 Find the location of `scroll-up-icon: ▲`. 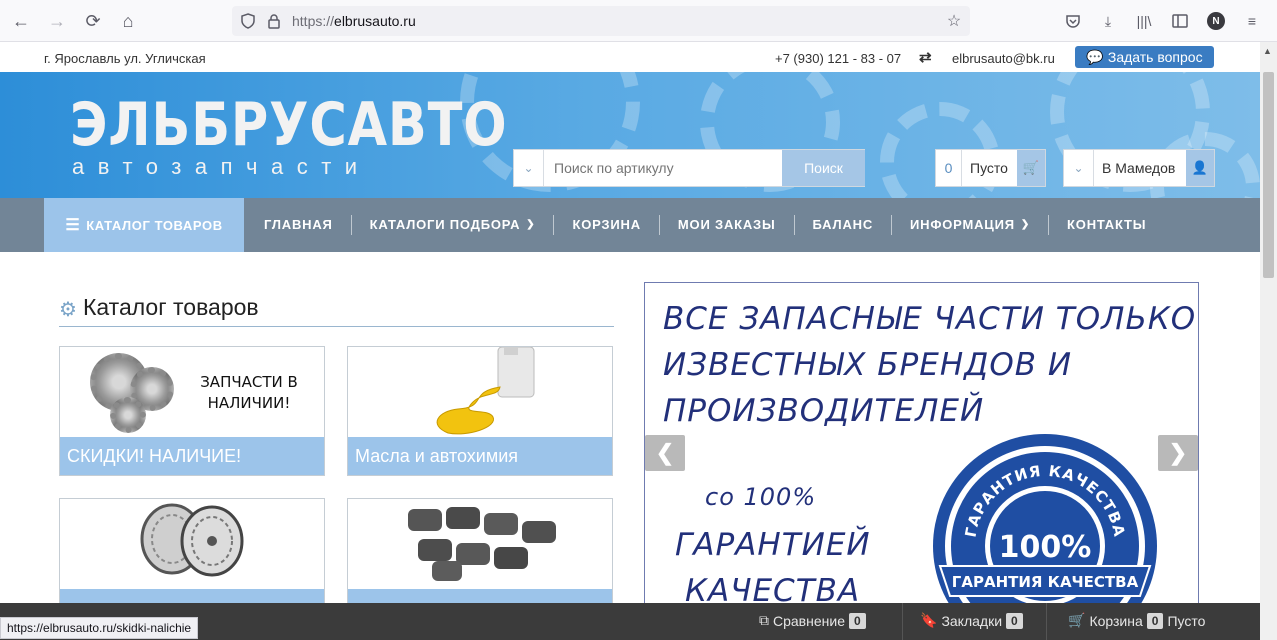

scroll-up-icon: ▲ is located at coordinates (1267, 51).